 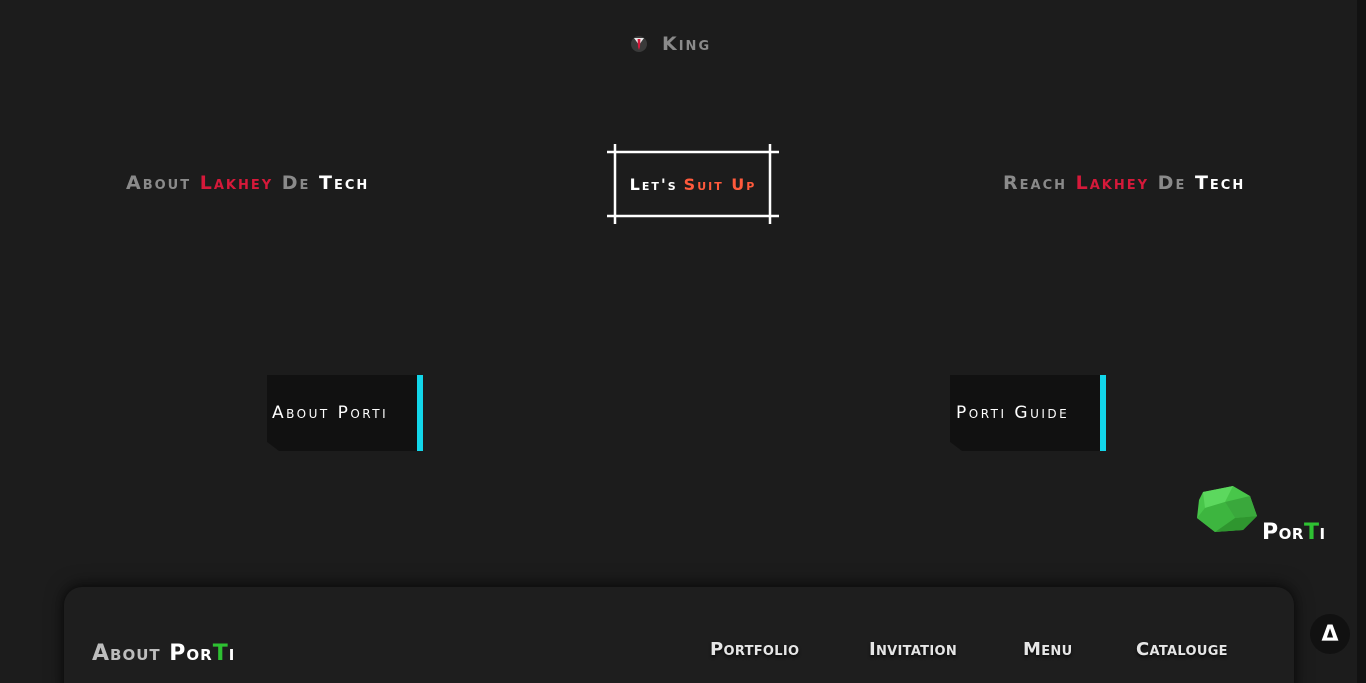 What do you see at coordinates (913, 649) in the screenshot?
I see `footer-nav-invitation: Invitation` at bounding box center [913, 649].